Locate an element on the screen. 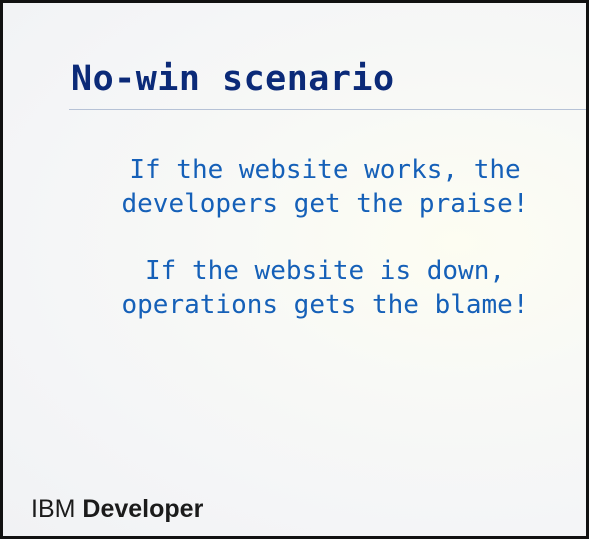  body-line: If the website is down, is located at coordinates (325, 271).